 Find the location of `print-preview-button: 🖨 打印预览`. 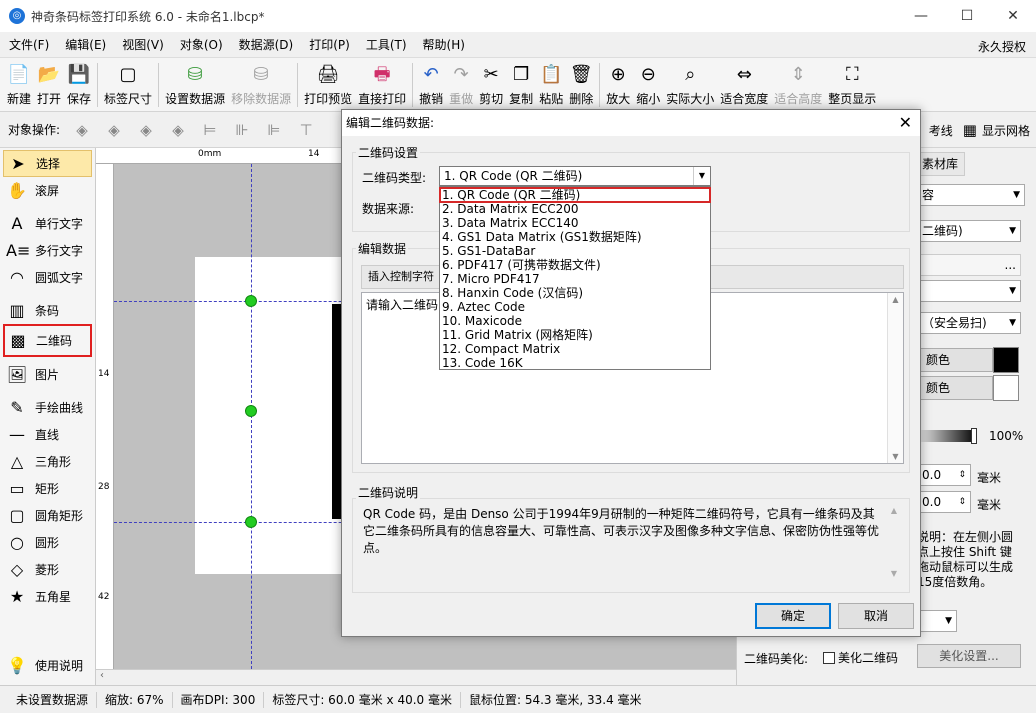

print-preview-button: 🖨 打印预览 is located at coordinates (328, 85).